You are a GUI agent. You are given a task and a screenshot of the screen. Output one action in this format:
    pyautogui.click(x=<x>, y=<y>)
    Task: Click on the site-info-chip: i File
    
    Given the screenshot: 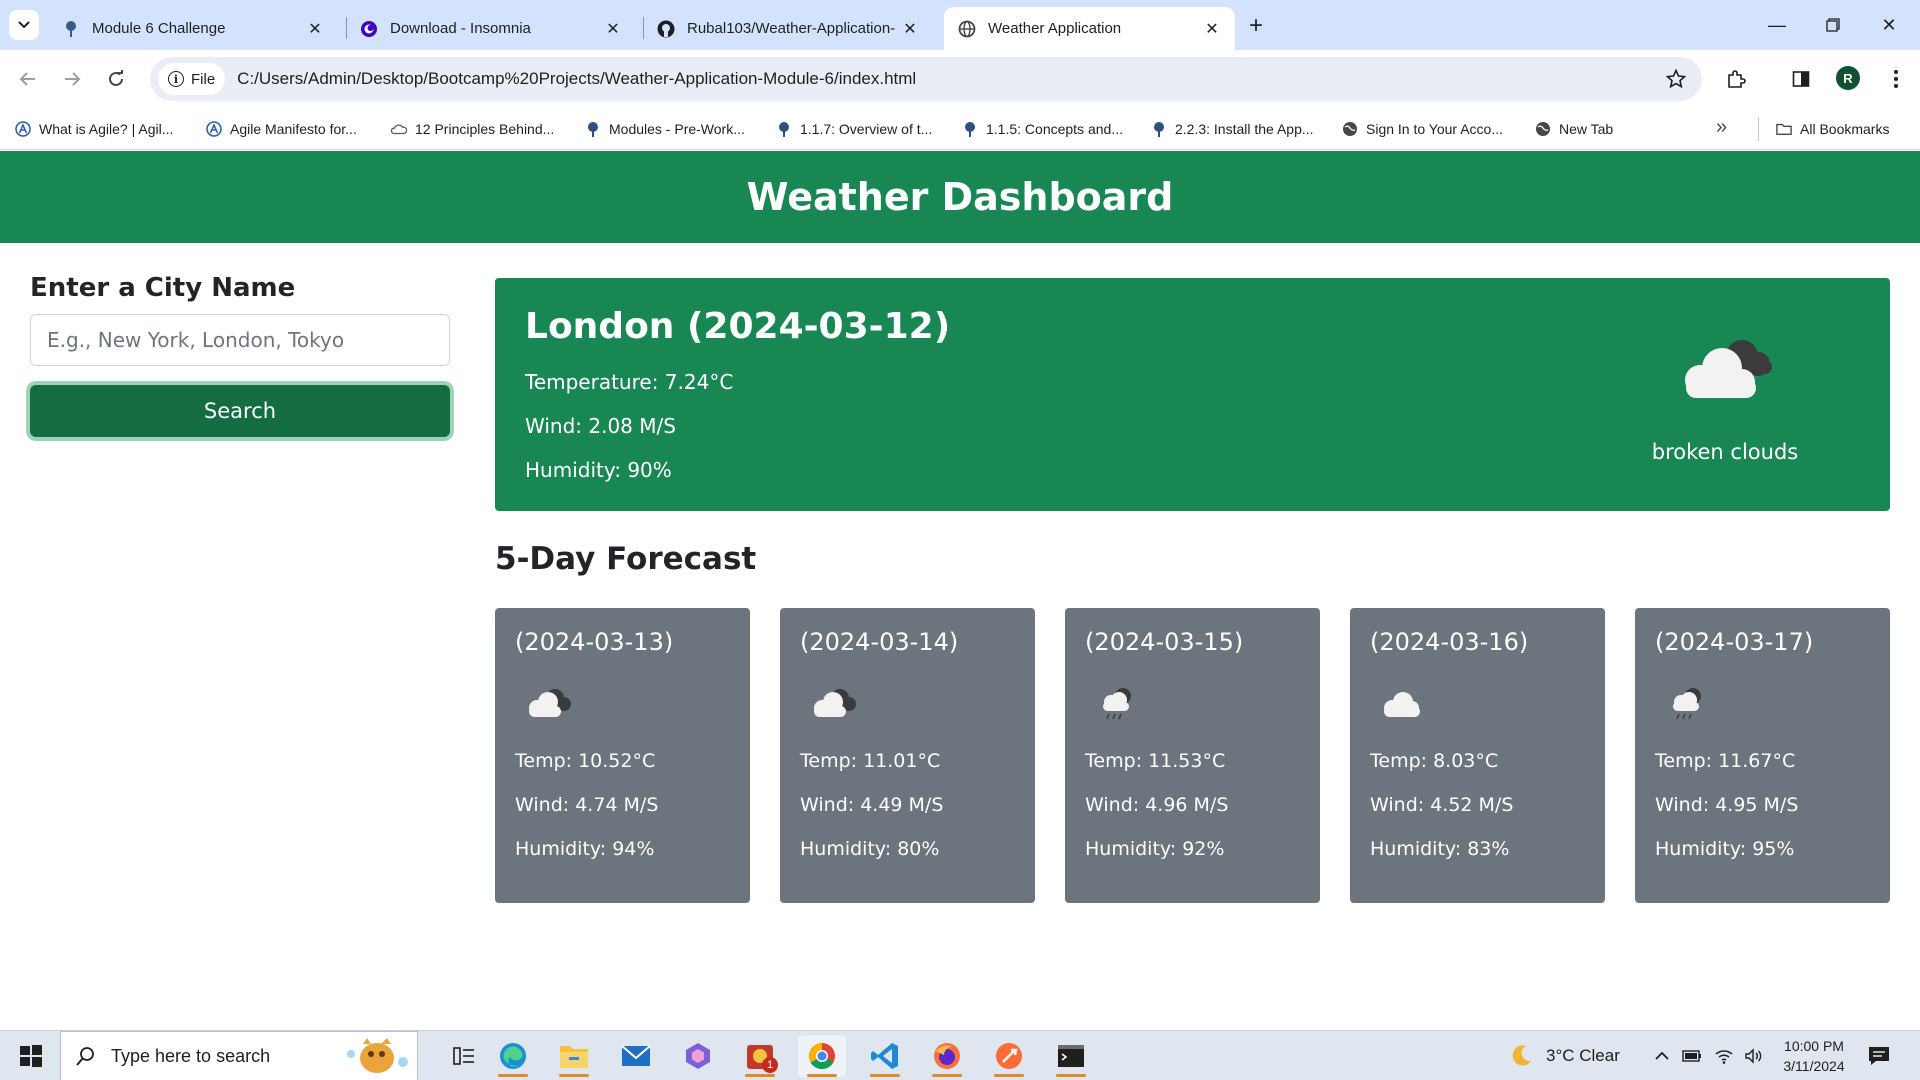 What is the action you would take?
    pyautogui.click(x=192, y=79)
    